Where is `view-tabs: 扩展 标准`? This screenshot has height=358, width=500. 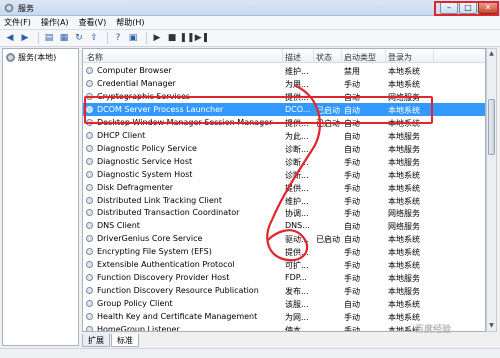 view-tabs: 扩展 标准 is located at coordinates (111, 340).